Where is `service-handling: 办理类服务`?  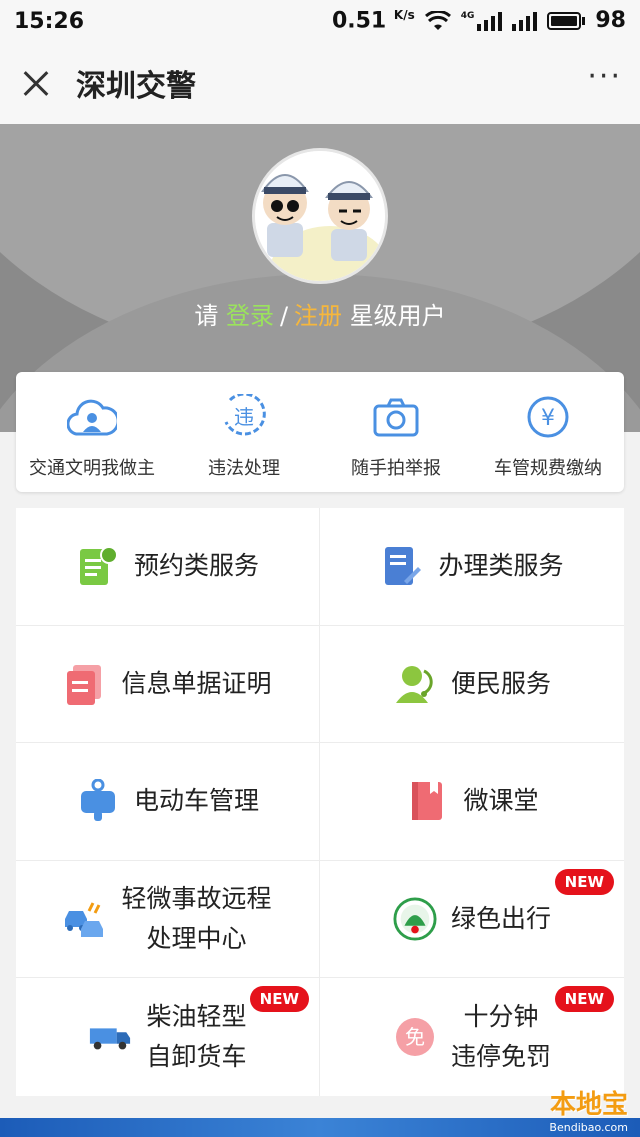 service-handling: 办理类服务 is located at coordinates (472, 567).